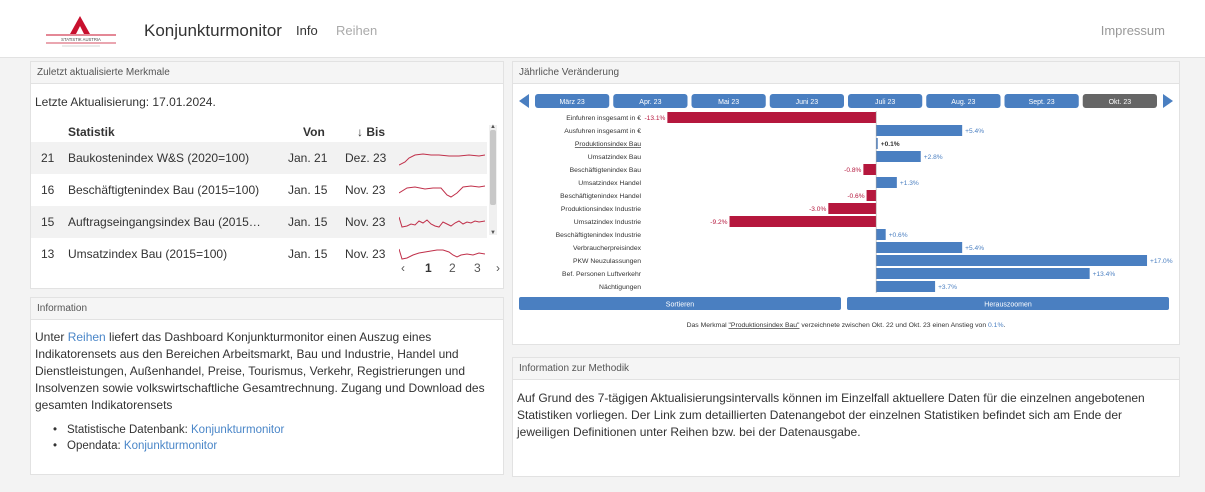  What do you see at coordinates (307, 30) in the screenshot?
I see `nav-link-info: Info` at bounding box center [307, 30].